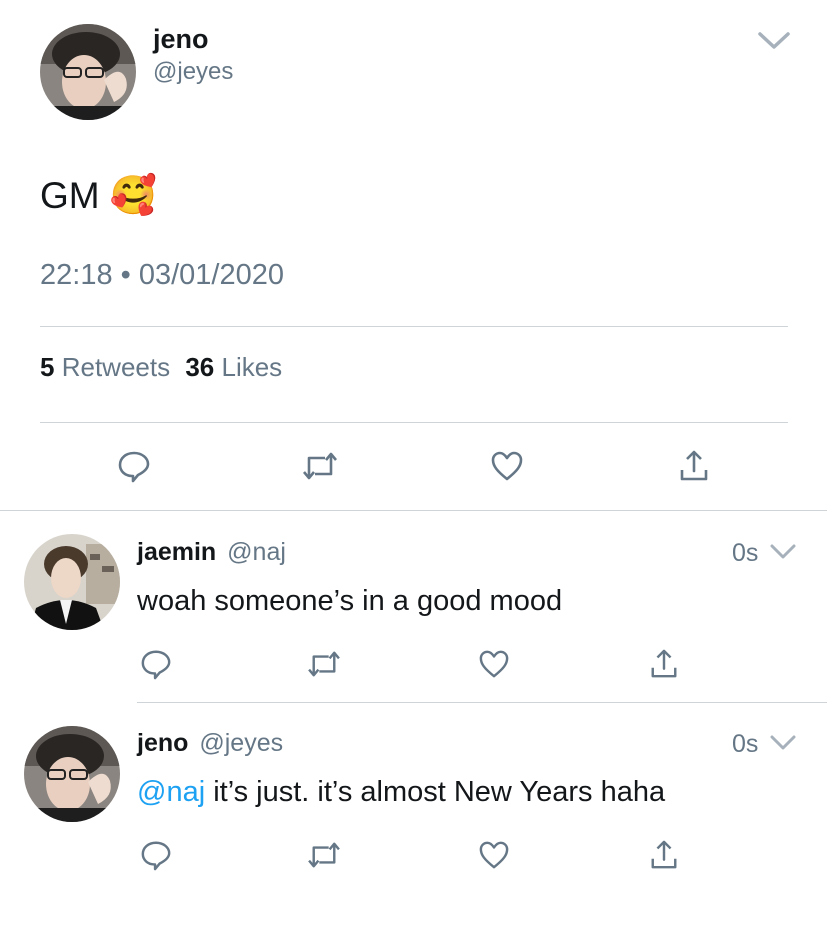 Image resolution: width=827 pixels, height=933 pixels. Describe the element at coordinates (350, 601) in the screenshot. I see `reply-text: woah someone’s in a good mood` at that location.